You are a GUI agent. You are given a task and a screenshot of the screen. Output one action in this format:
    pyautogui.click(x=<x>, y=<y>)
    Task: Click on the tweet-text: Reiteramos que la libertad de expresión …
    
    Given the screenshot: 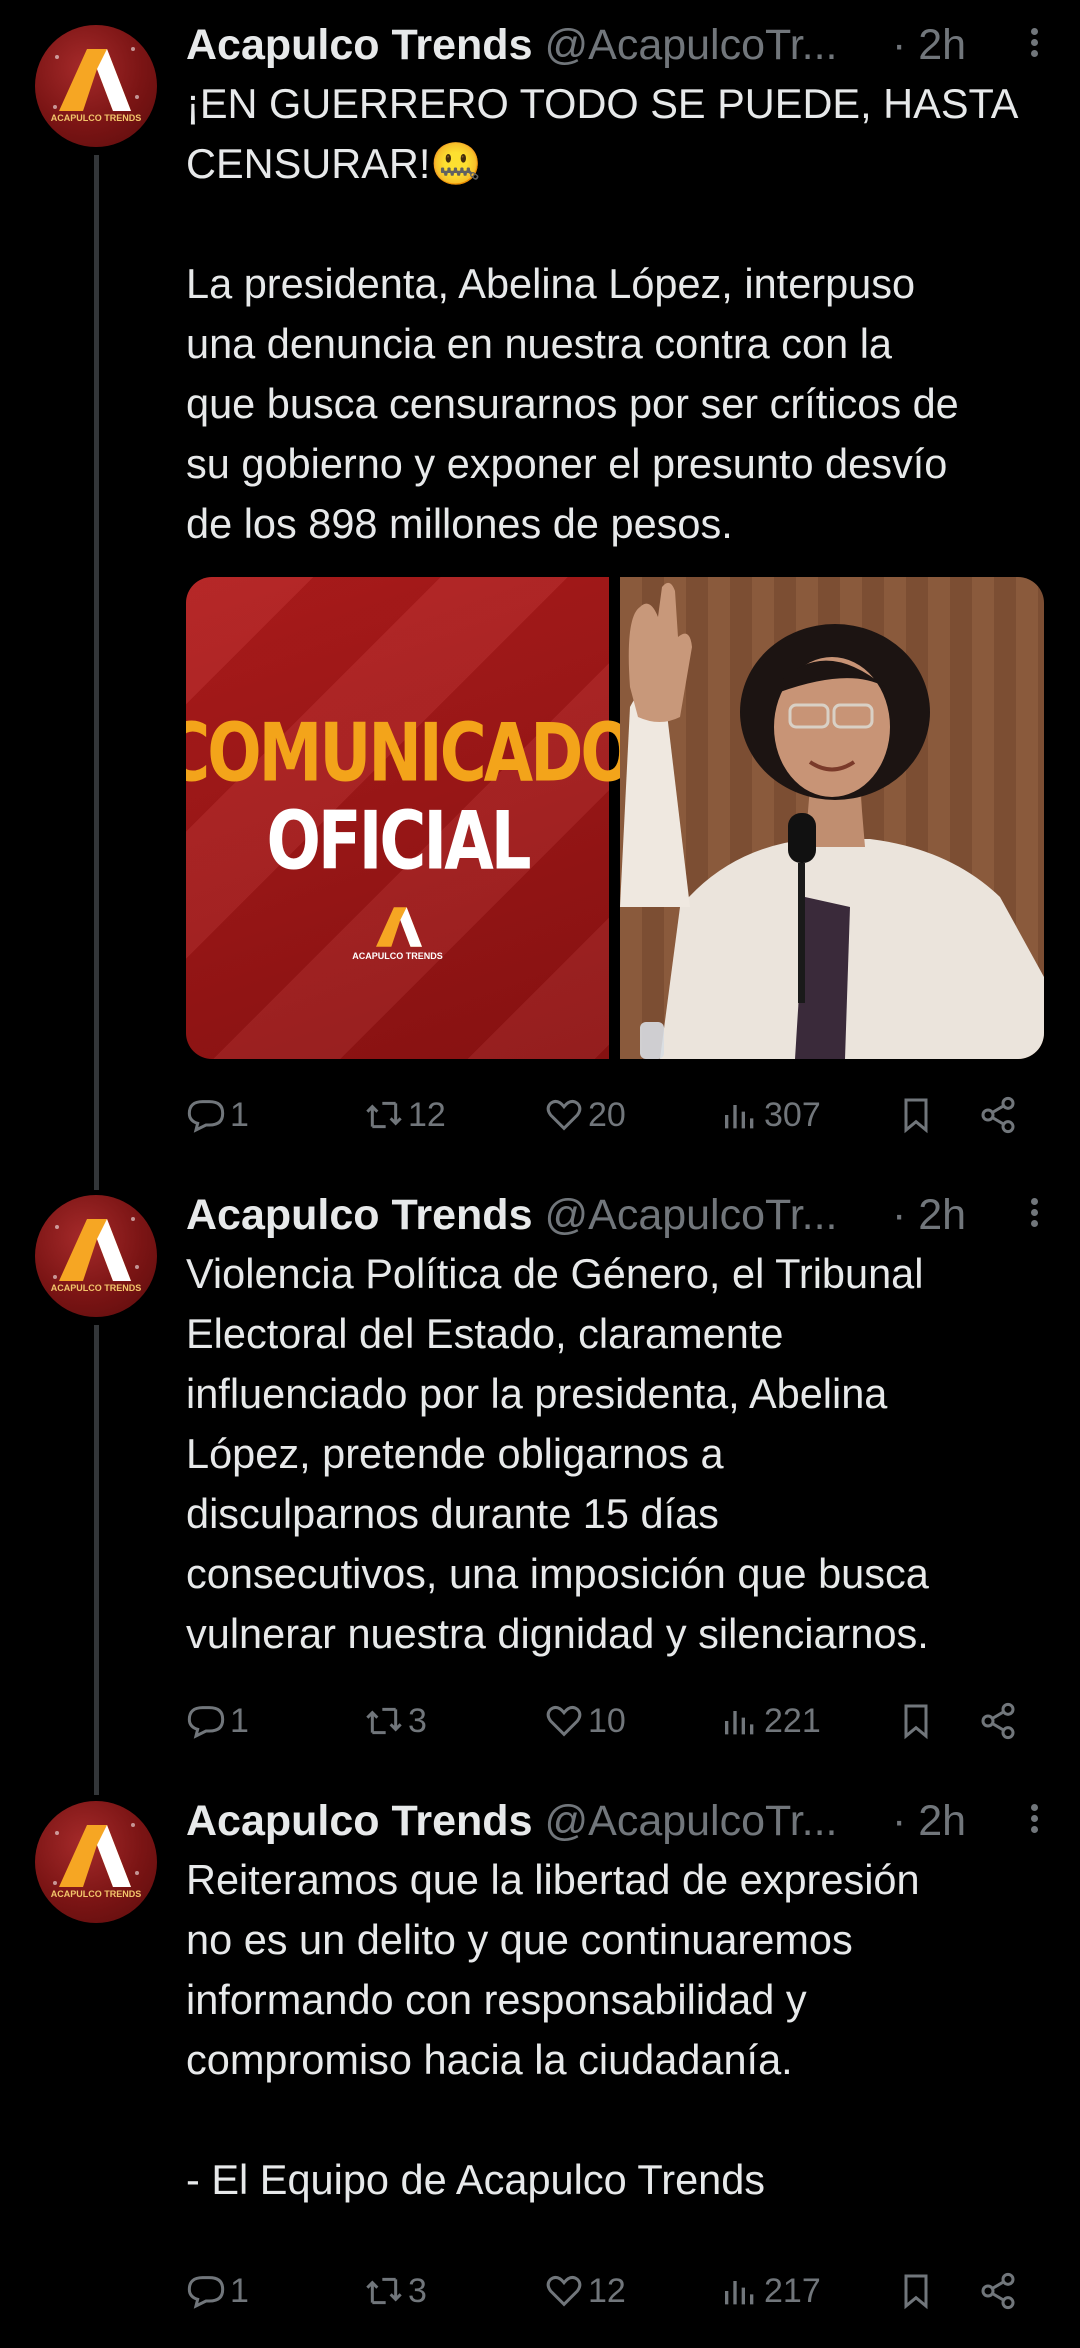 What is the action you would take?
    pyautogui.click(x=553, y=2029)
    